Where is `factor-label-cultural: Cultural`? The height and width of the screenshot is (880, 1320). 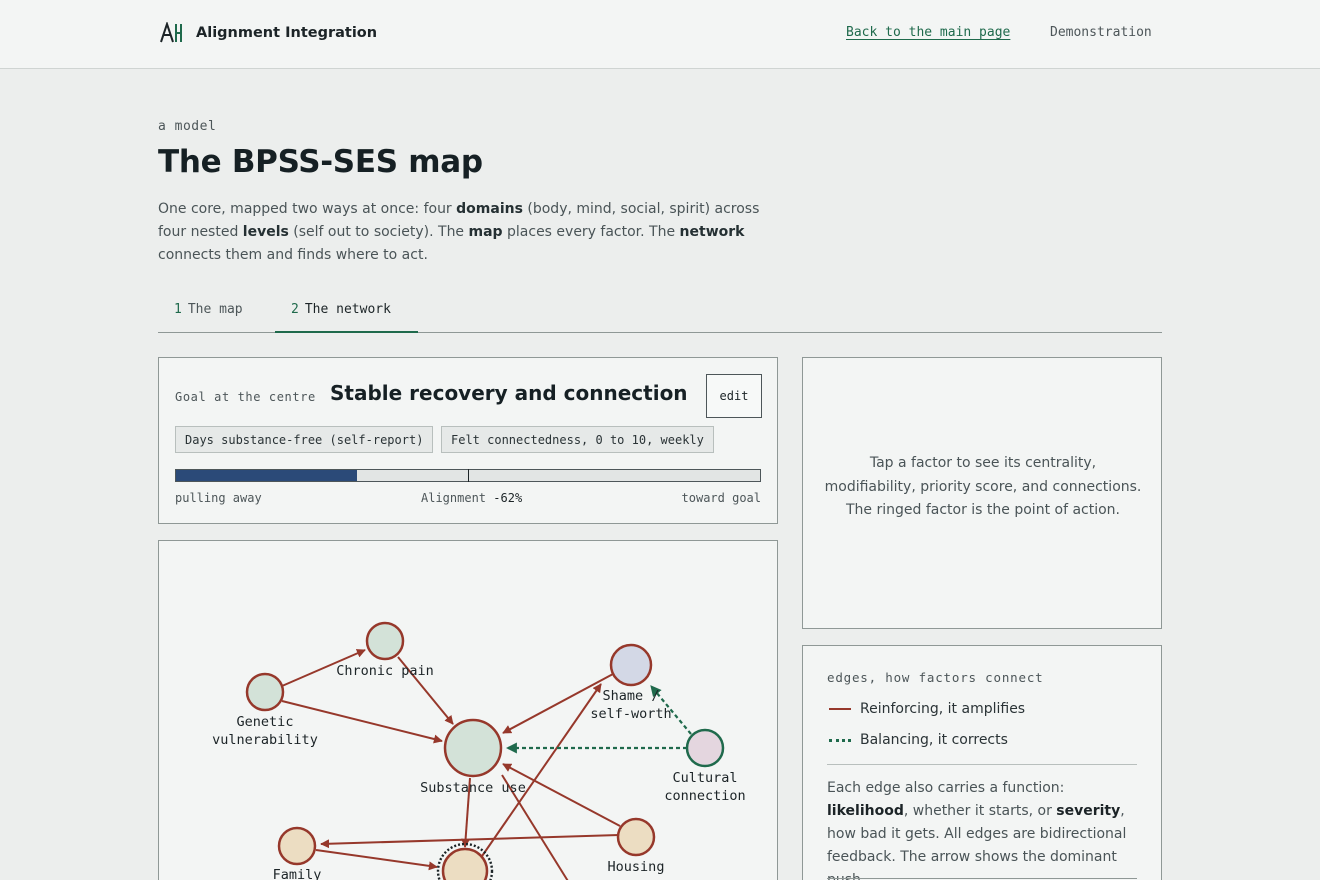 factor-label-cultural: Cultural is located at coordinates (704, 778).